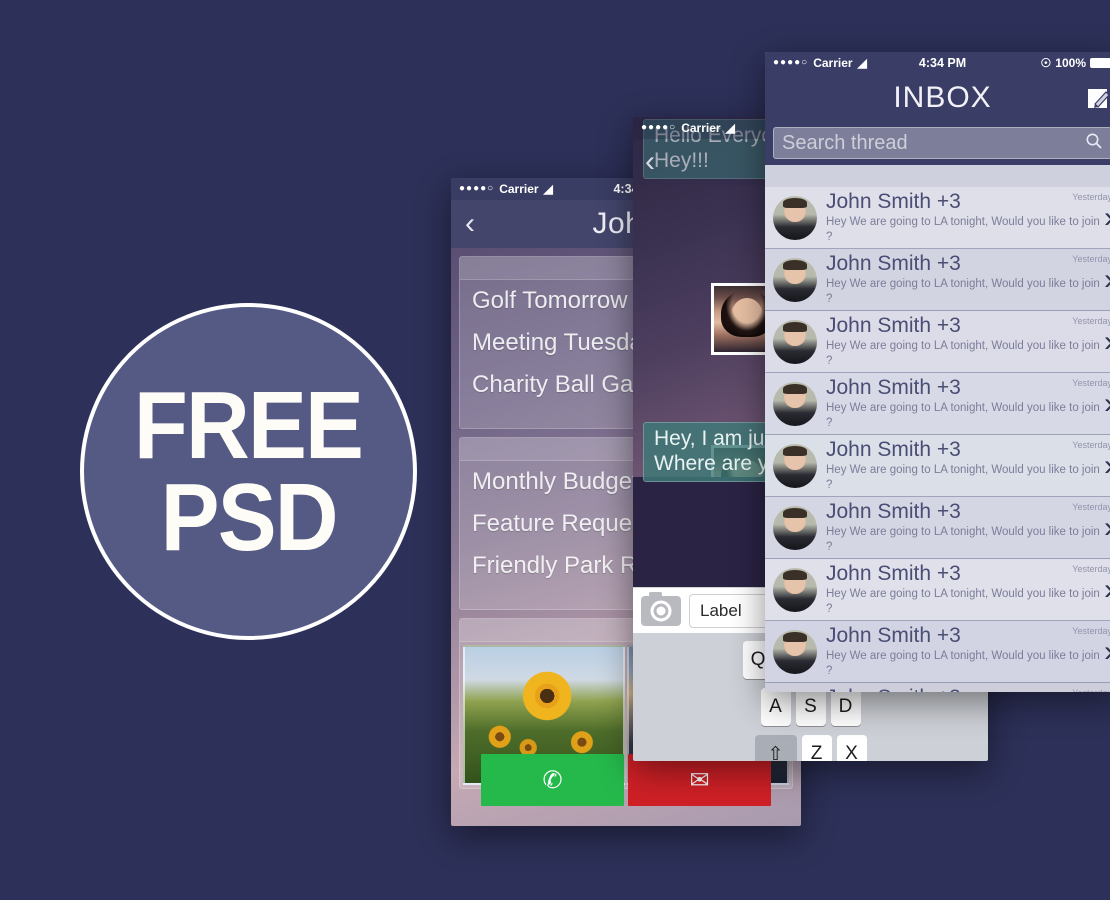 The height and width of the screenshot is (900, 1110). Describe the element at coordinates (1046, 63) in the screenshot. I see `rotation-lock-icon: ☉` at that location.